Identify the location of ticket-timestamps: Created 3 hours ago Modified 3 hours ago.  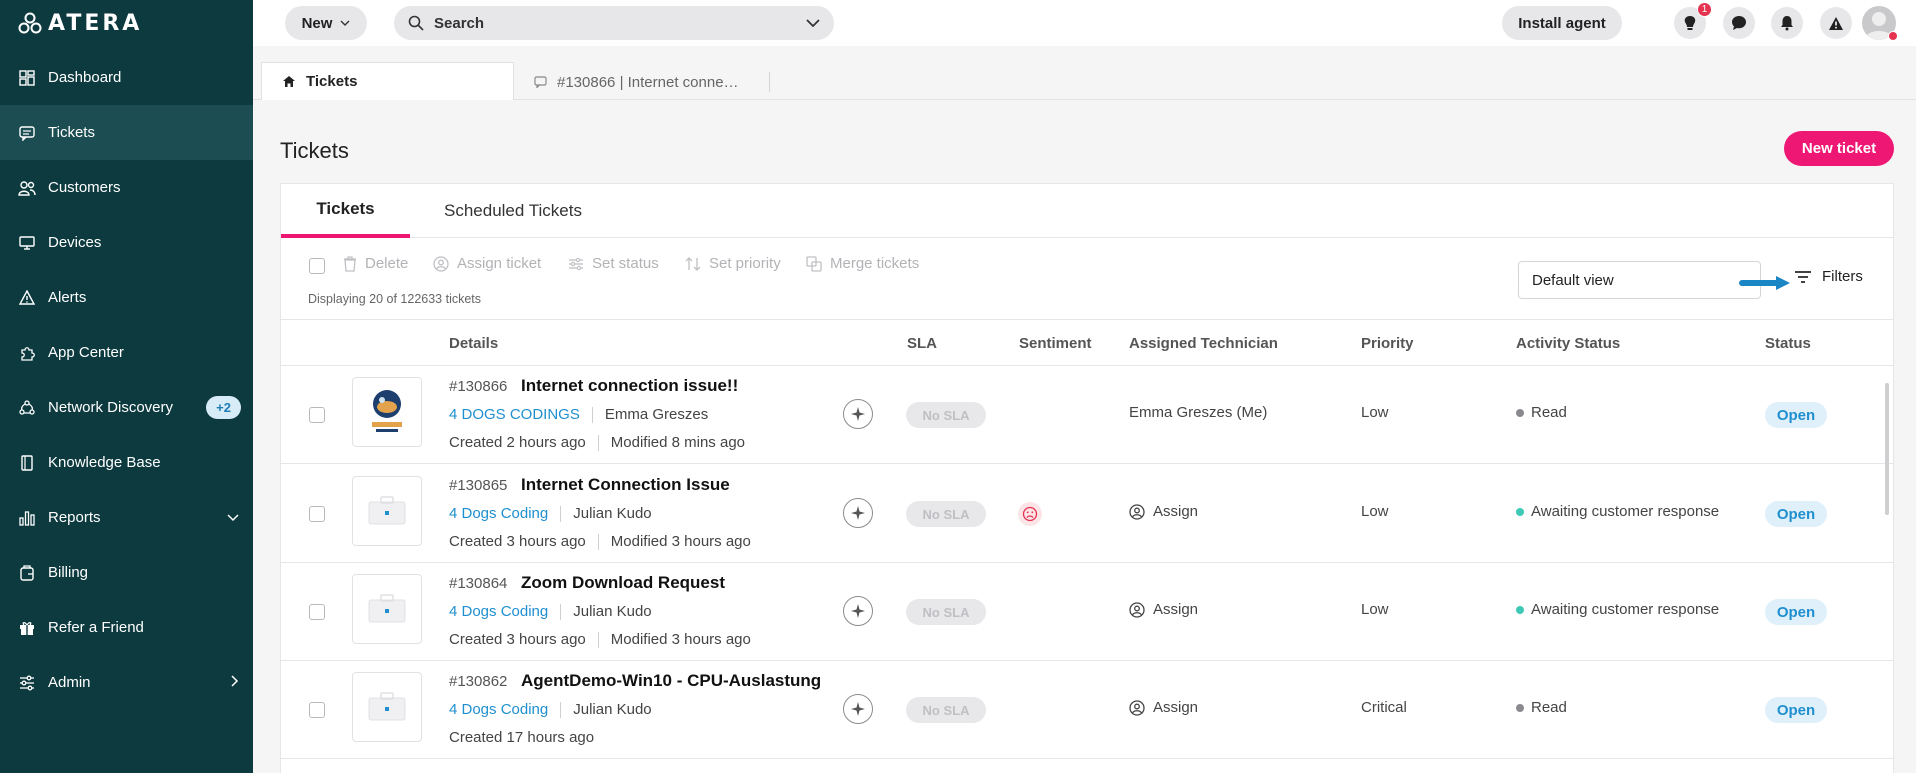
(600, 639).